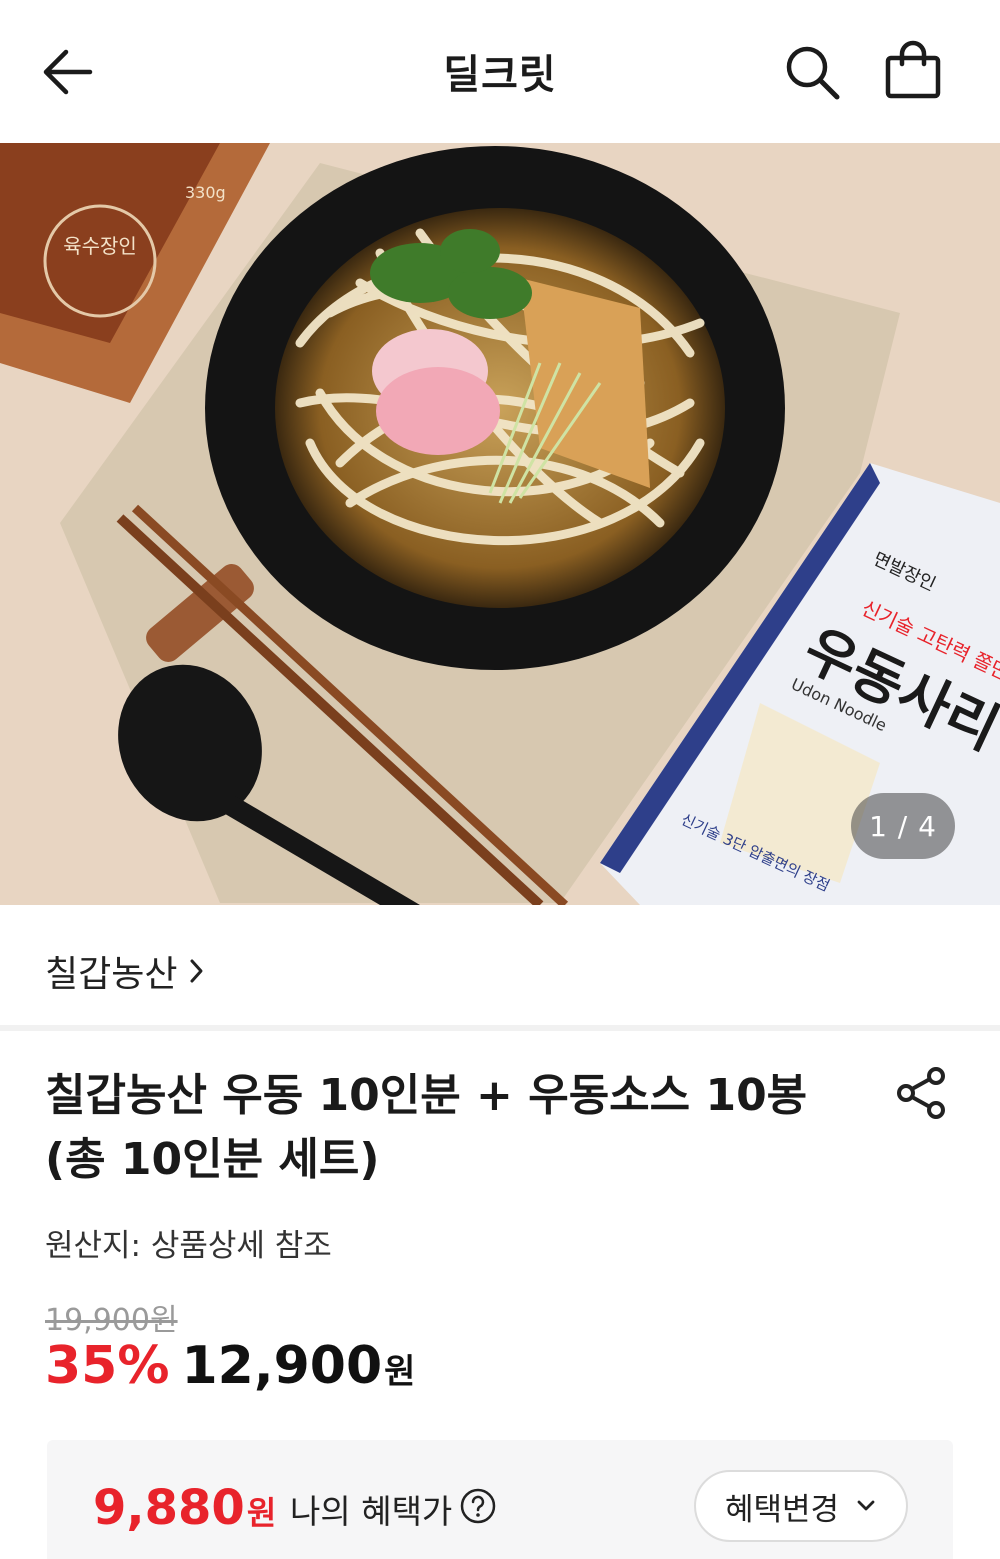 This screenshot has width=1000, height=1559. I want to click on change-benefit-button: 혜택변경, so click(801, 1506).